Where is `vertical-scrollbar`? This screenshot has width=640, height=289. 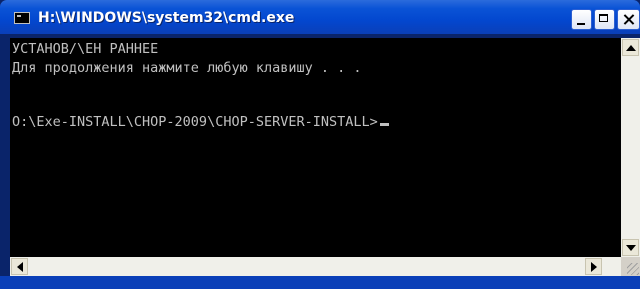
vertical-scrollbar is located at coordinates (630, 147).